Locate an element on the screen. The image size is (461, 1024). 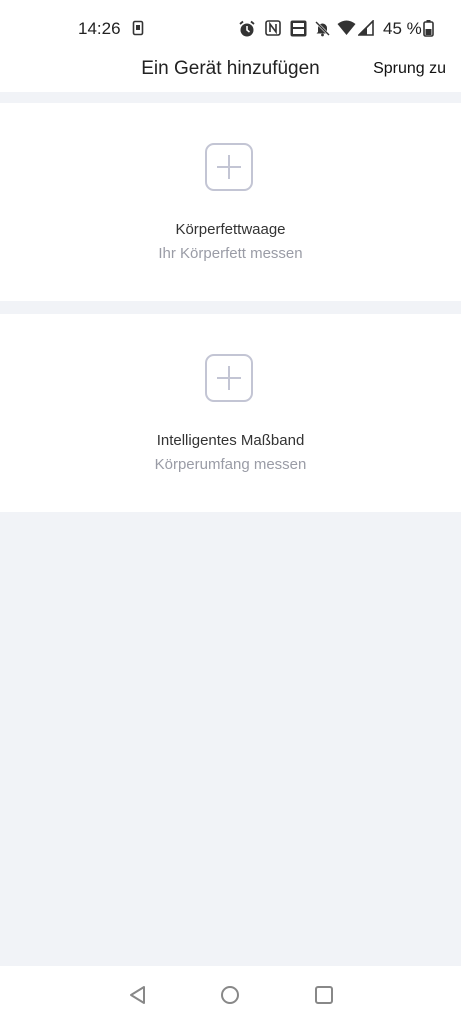
nfc-icon is located at coordinates (273, 28).